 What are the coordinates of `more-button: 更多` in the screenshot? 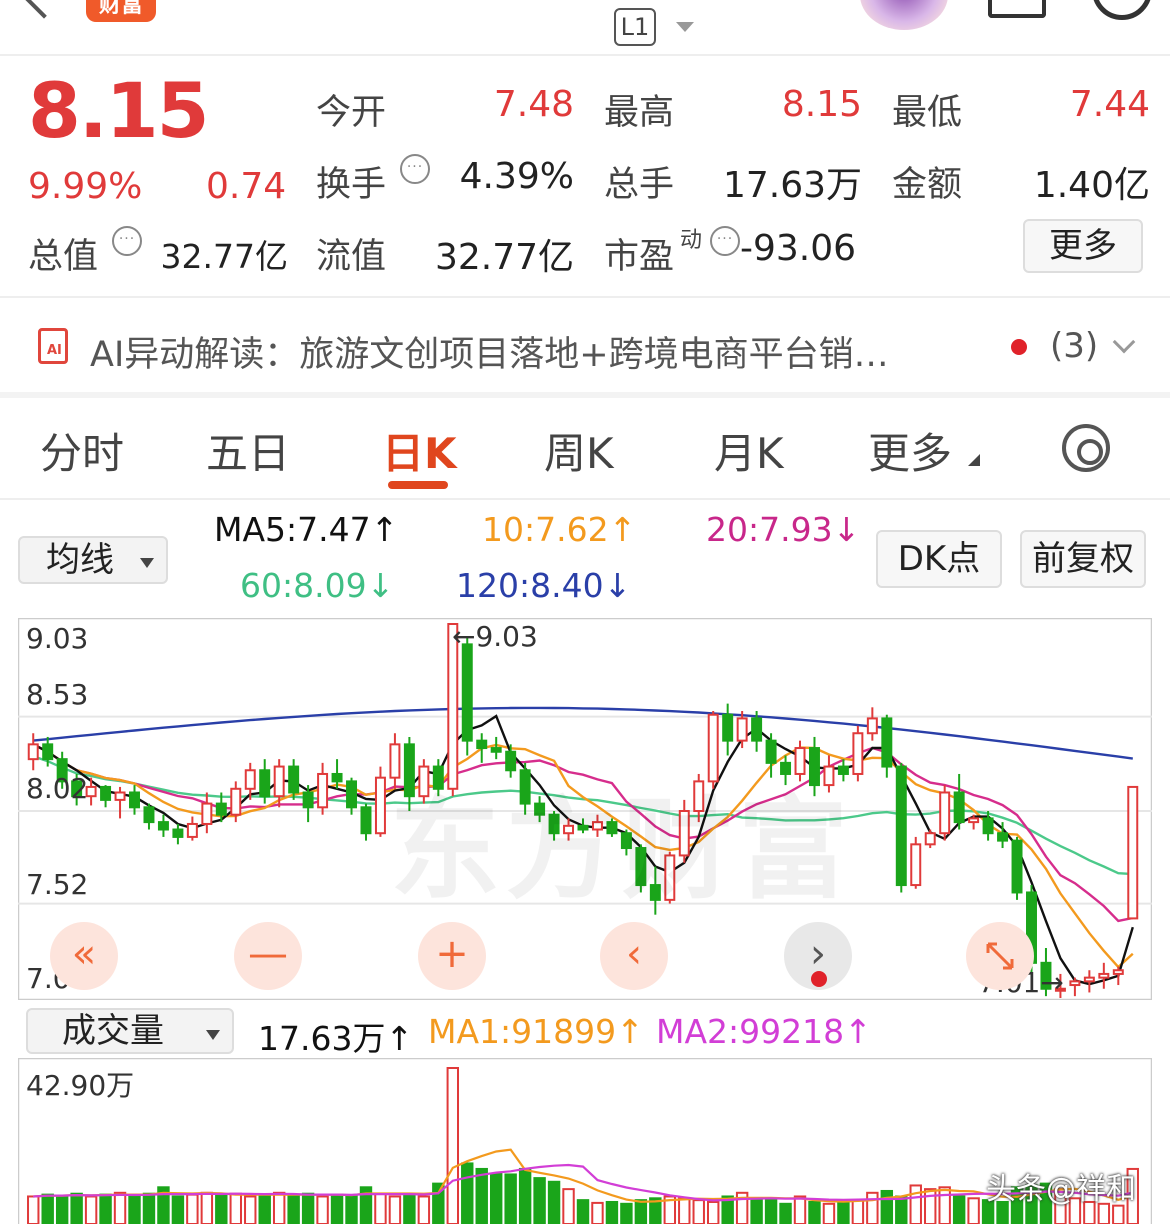 It's located at (1083, 246).